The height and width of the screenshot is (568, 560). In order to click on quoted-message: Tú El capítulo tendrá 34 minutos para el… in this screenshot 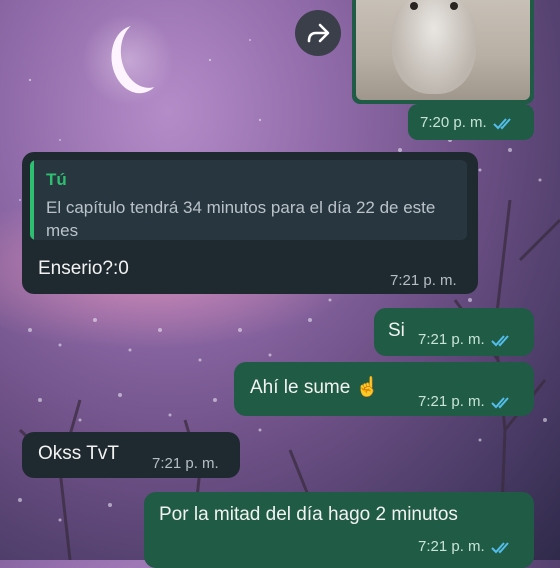, I will do `click(248, 200)`.